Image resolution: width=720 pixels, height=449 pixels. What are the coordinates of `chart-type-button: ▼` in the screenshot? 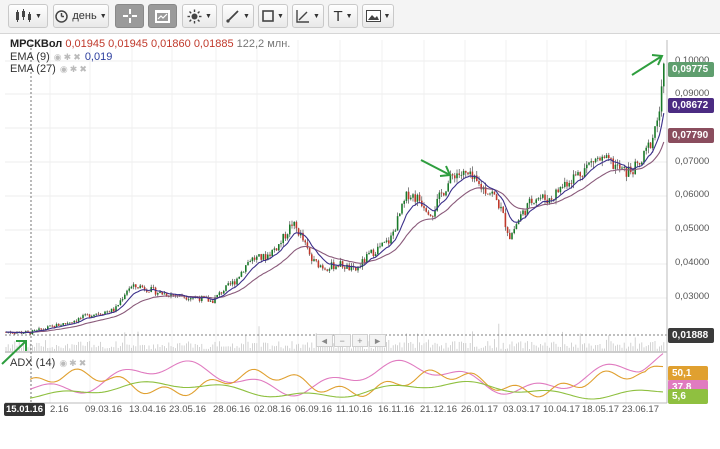 It's located at (28, 16).